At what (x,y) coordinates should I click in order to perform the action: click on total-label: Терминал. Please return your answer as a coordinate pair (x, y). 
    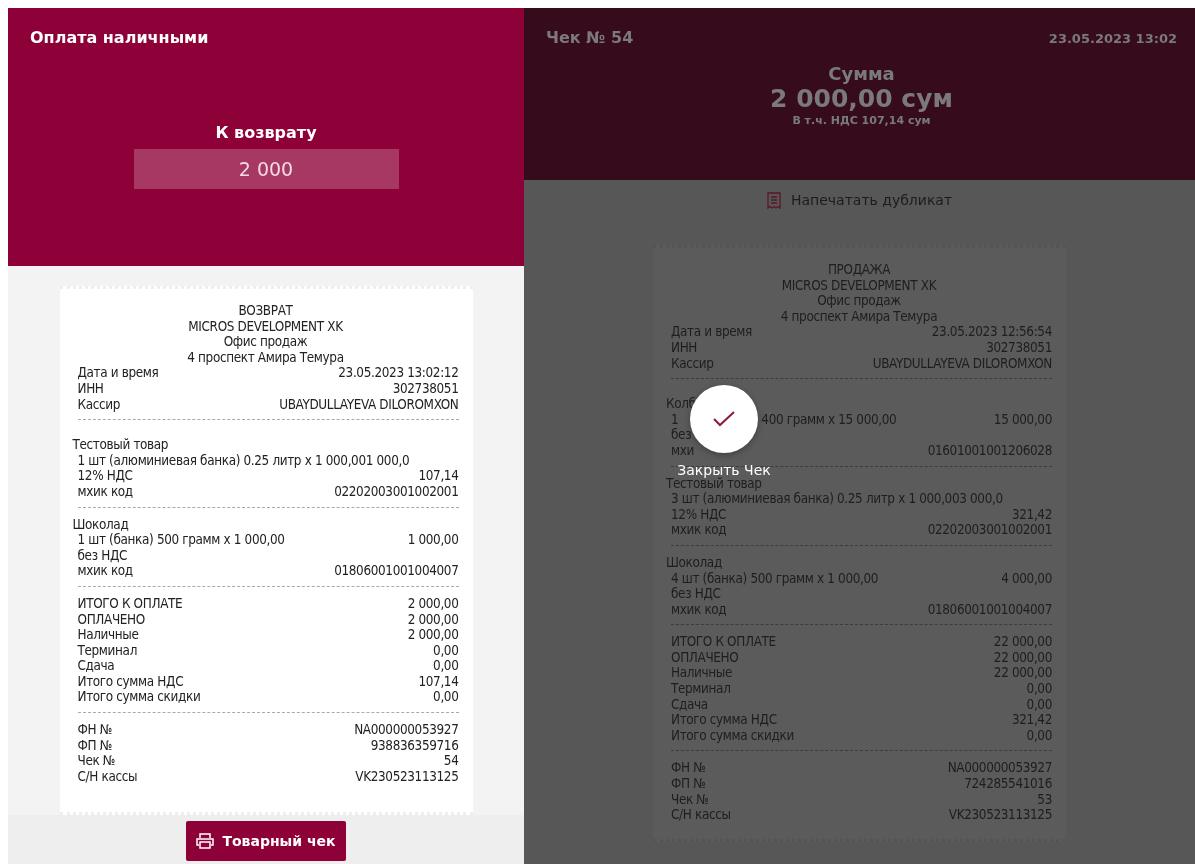
    Looking at the image, I should click on (701, 689).